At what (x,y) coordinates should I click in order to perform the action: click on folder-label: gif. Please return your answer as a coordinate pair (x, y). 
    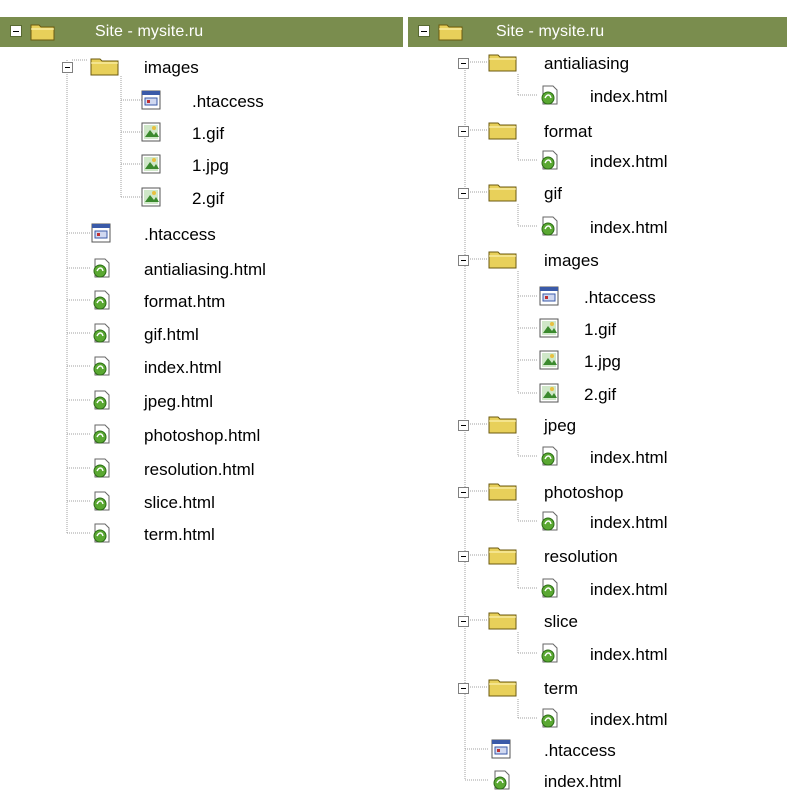
    Looking at the image, I should click on (553, 193).